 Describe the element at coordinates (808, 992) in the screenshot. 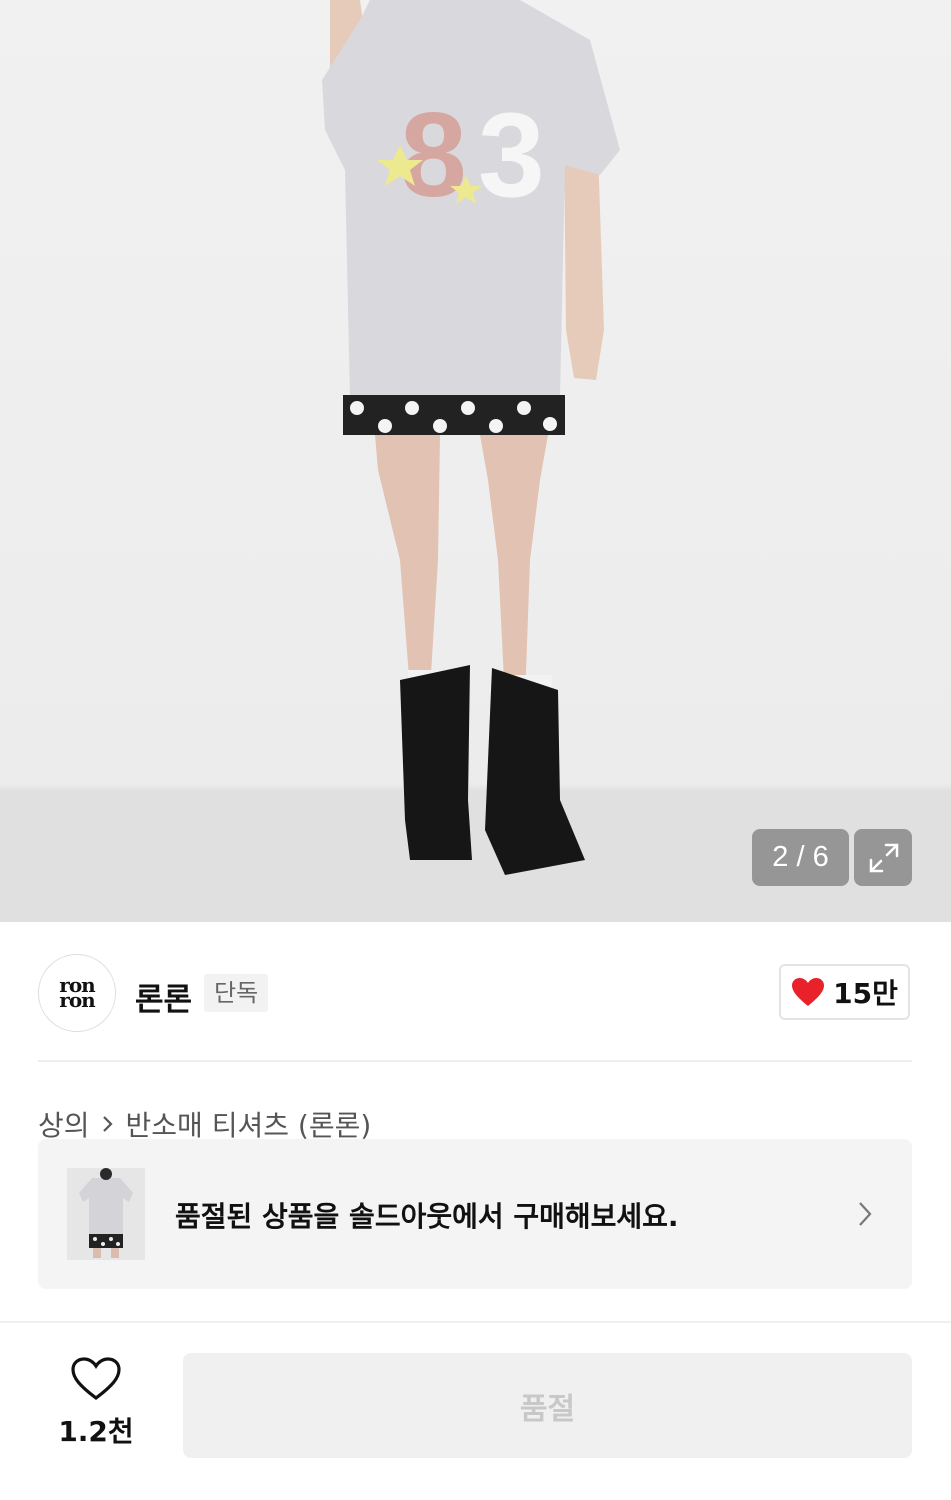

I see `heart-filled-icon` at that location.